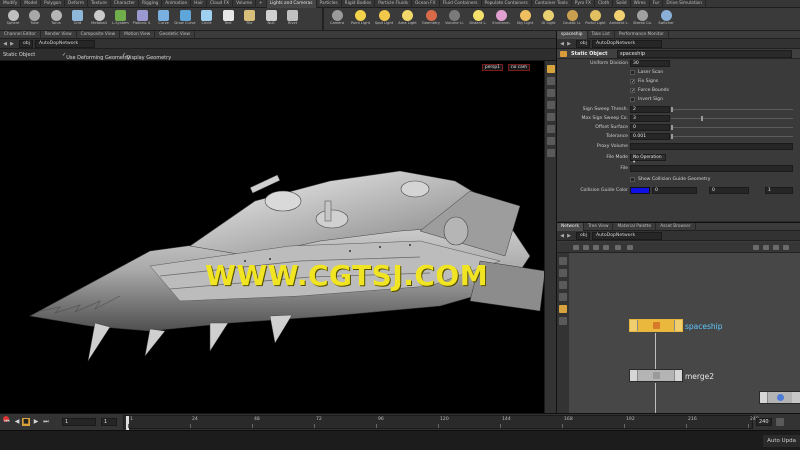  I want to click on spaceship-node-label: spaceship, so click(704, 326).